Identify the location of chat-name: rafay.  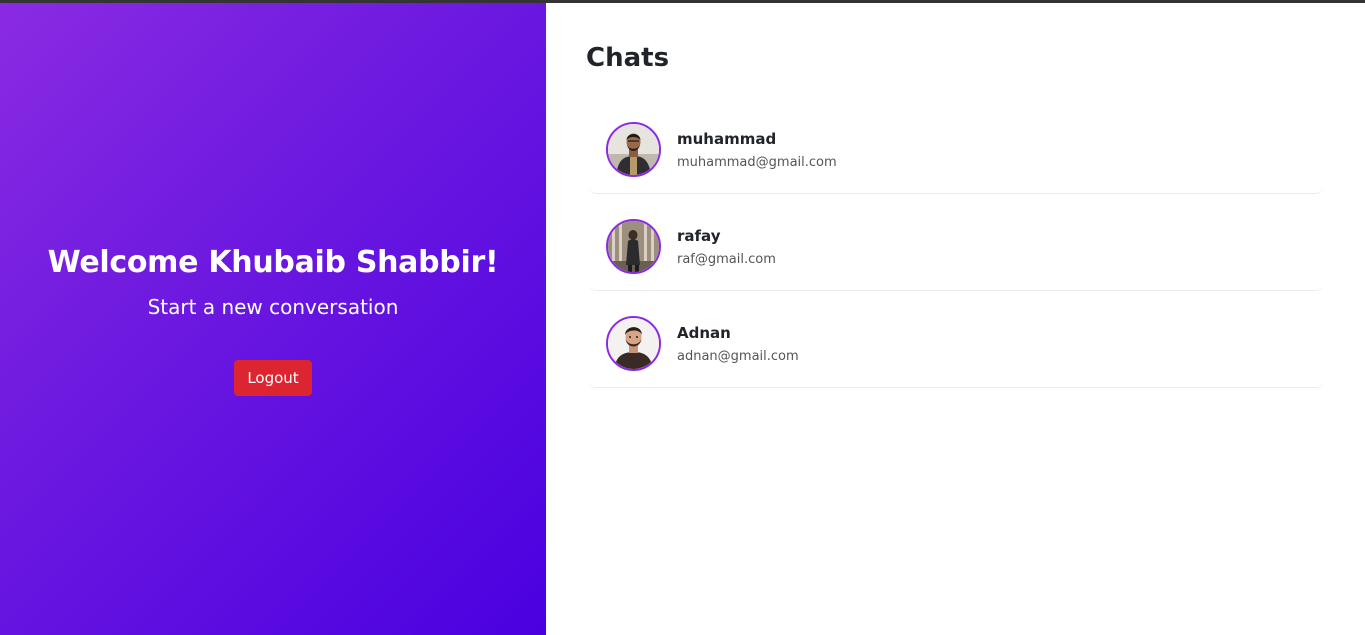
(699, 236).